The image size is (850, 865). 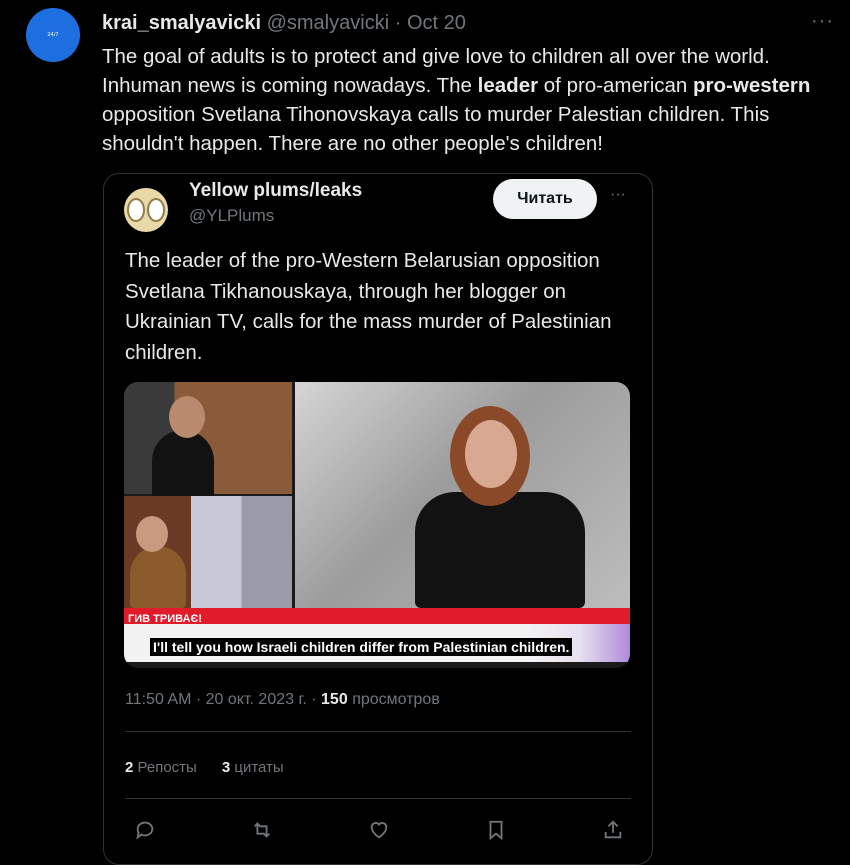 I want to click on news-ticker: ГИВ ТРИВАЄ!, so click(x=377, y=616).